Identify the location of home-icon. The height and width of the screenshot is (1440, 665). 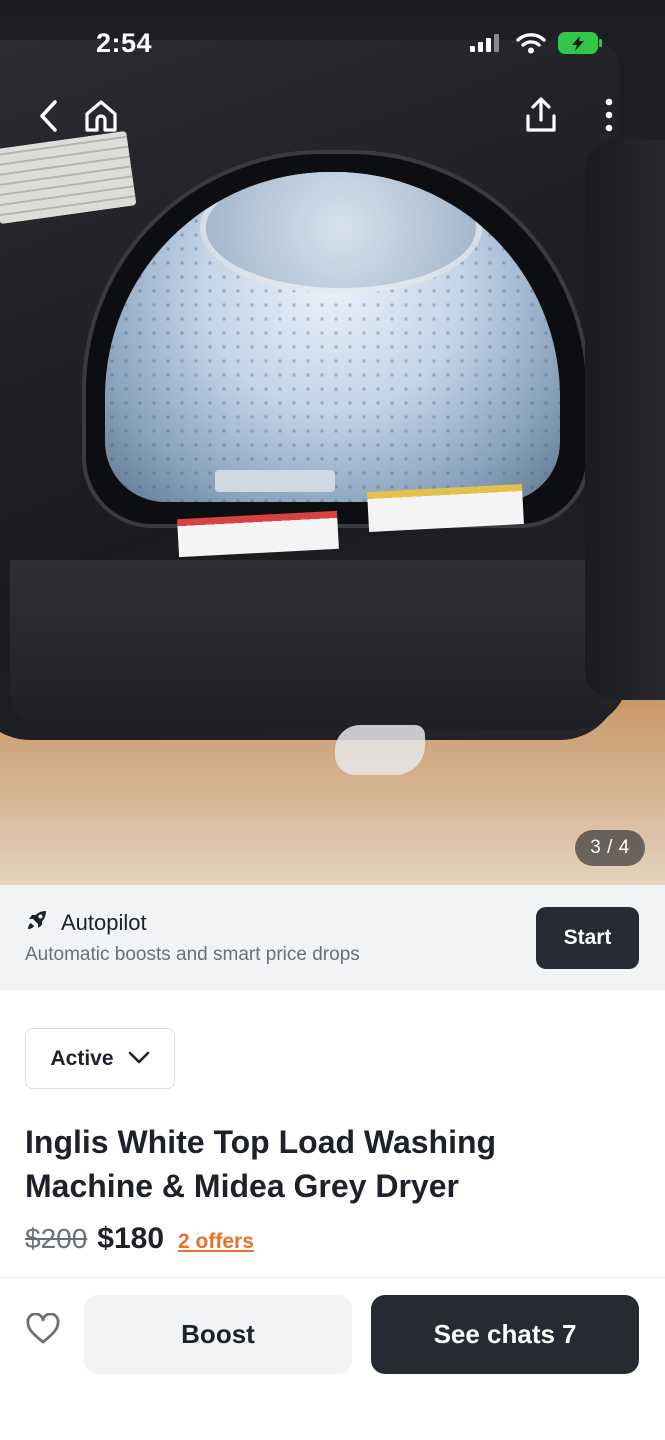
(101, 118).